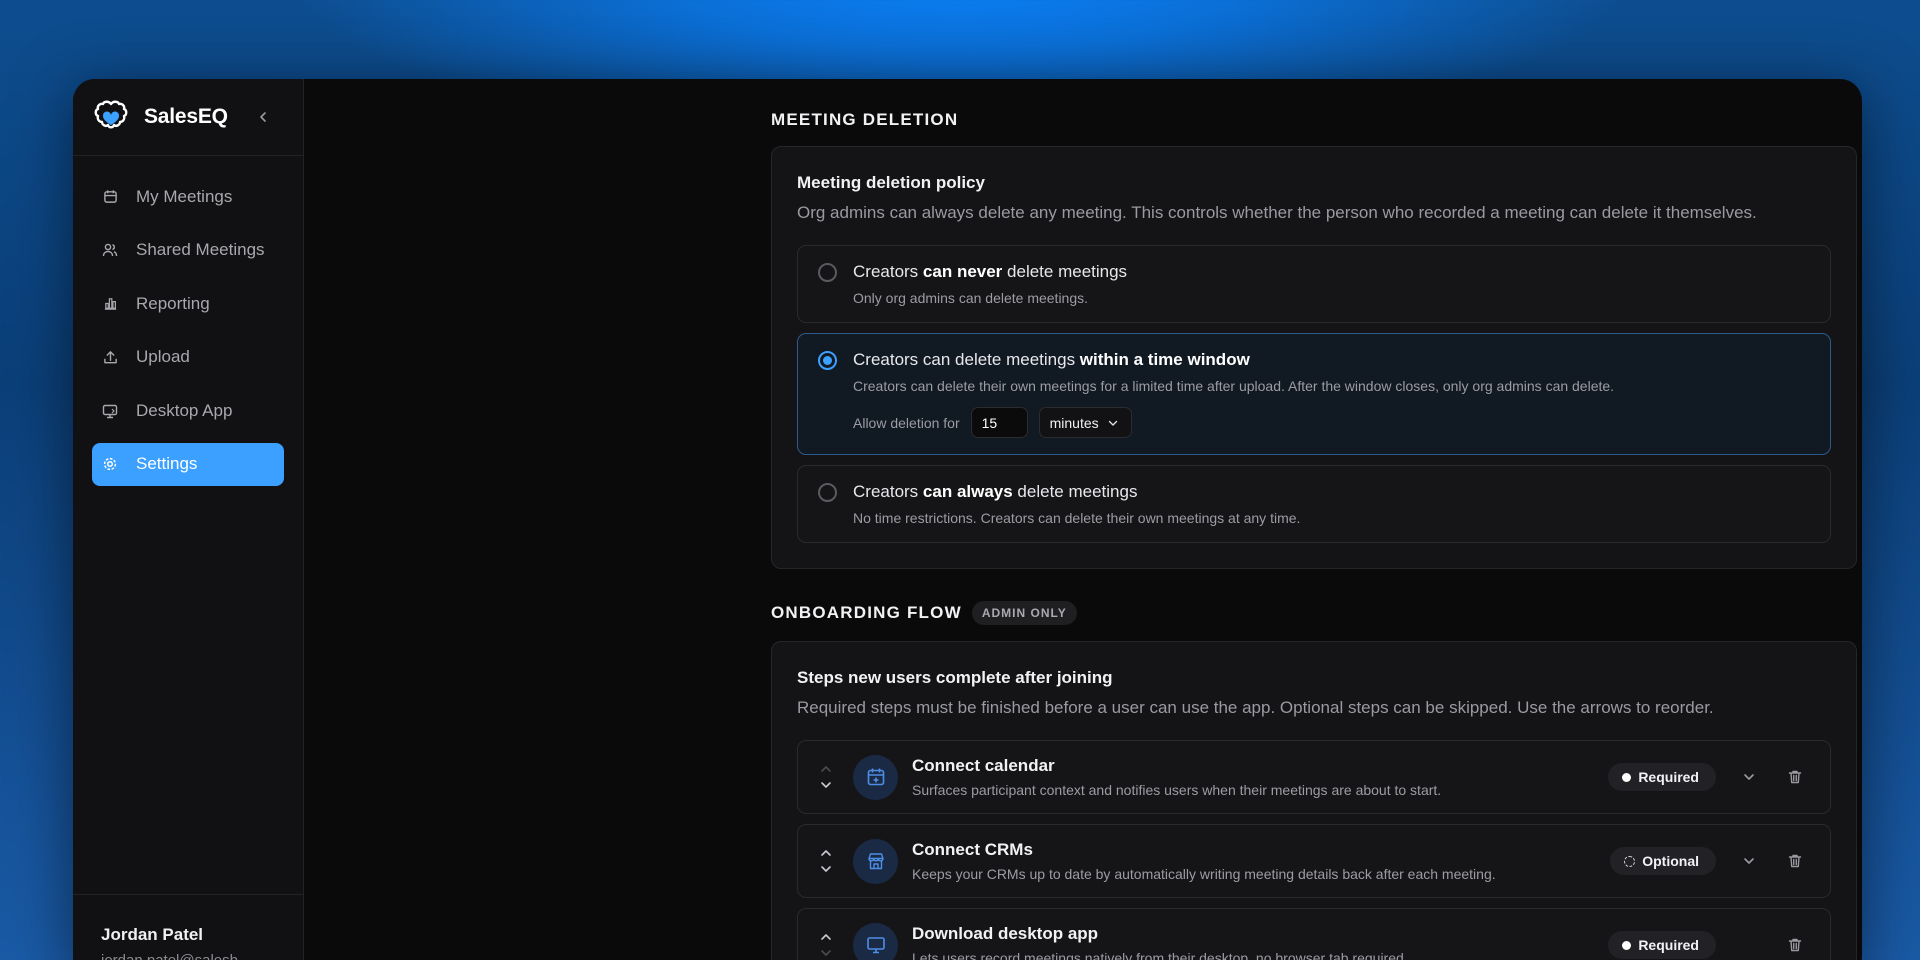 The width and height of the screenshot is (1920, 960). Describe the element at coordinates (1314, 613) in the screenshot. I see `onboarding-section-title: ONBOARDING FLOW ADMIN ONLY` at that location.